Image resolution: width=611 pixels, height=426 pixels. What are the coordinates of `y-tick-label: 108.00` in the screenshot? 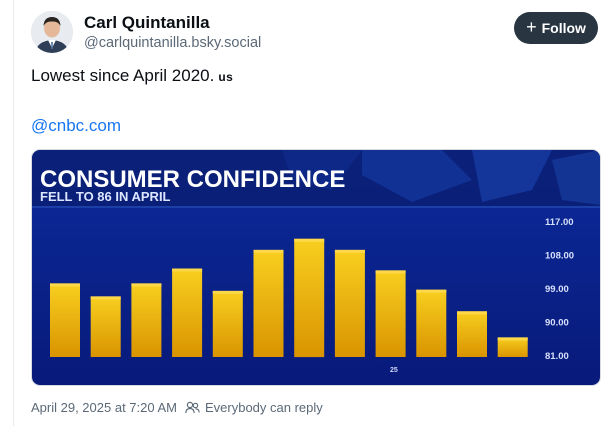 It's located at (559, 256).